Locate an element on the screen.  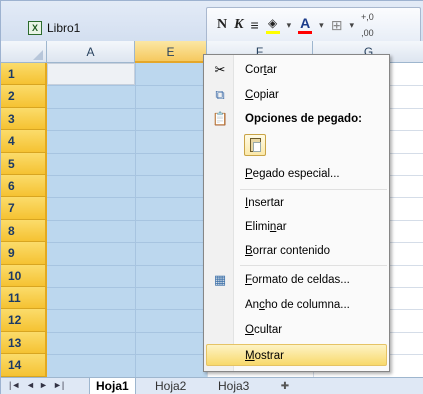
row-header: 12 is located at coordinates (24, 320).